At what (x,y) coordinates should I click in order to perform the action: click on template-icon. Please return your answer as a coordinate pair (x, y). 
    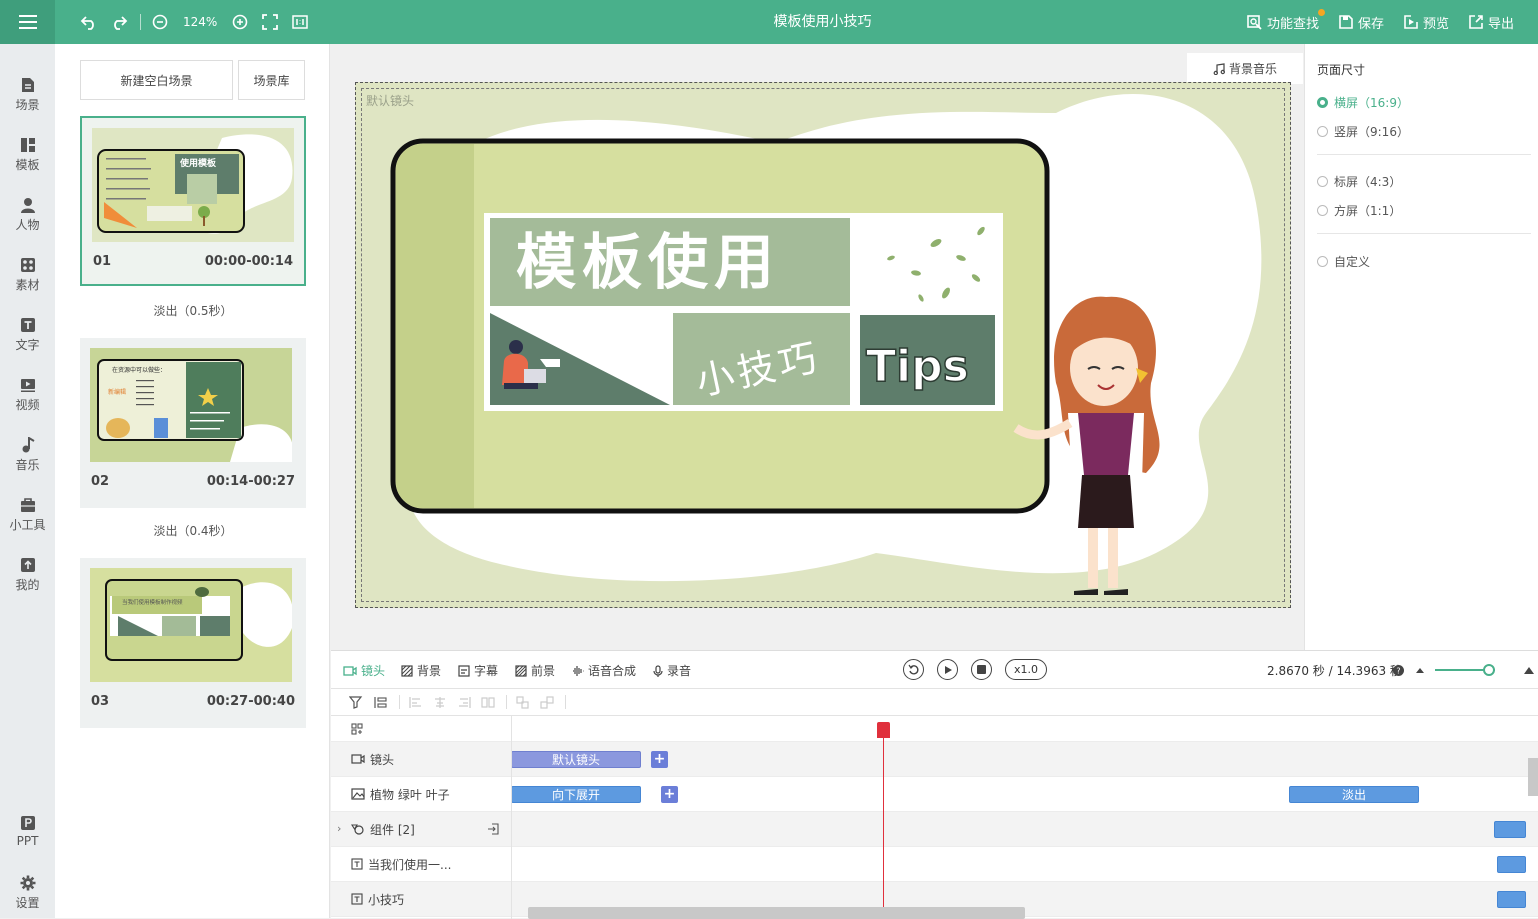
    Looking at the image, I should click on (27, 145).